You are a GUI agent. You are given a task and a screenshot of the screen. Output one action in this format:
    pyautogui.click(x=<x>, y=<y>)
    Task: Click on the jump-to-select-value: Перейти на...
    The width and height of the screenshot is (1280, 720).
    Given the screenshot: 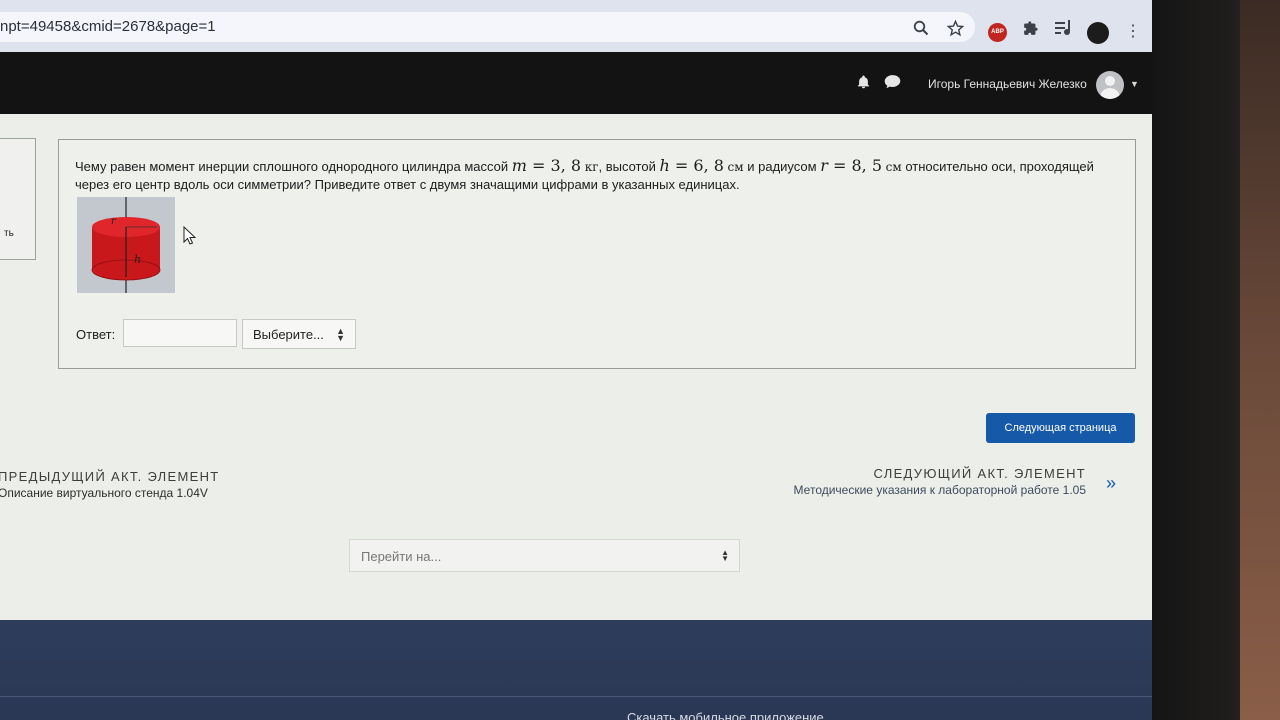 What is the action you would take?
    pyautogui.click(x=401, y=556)
    